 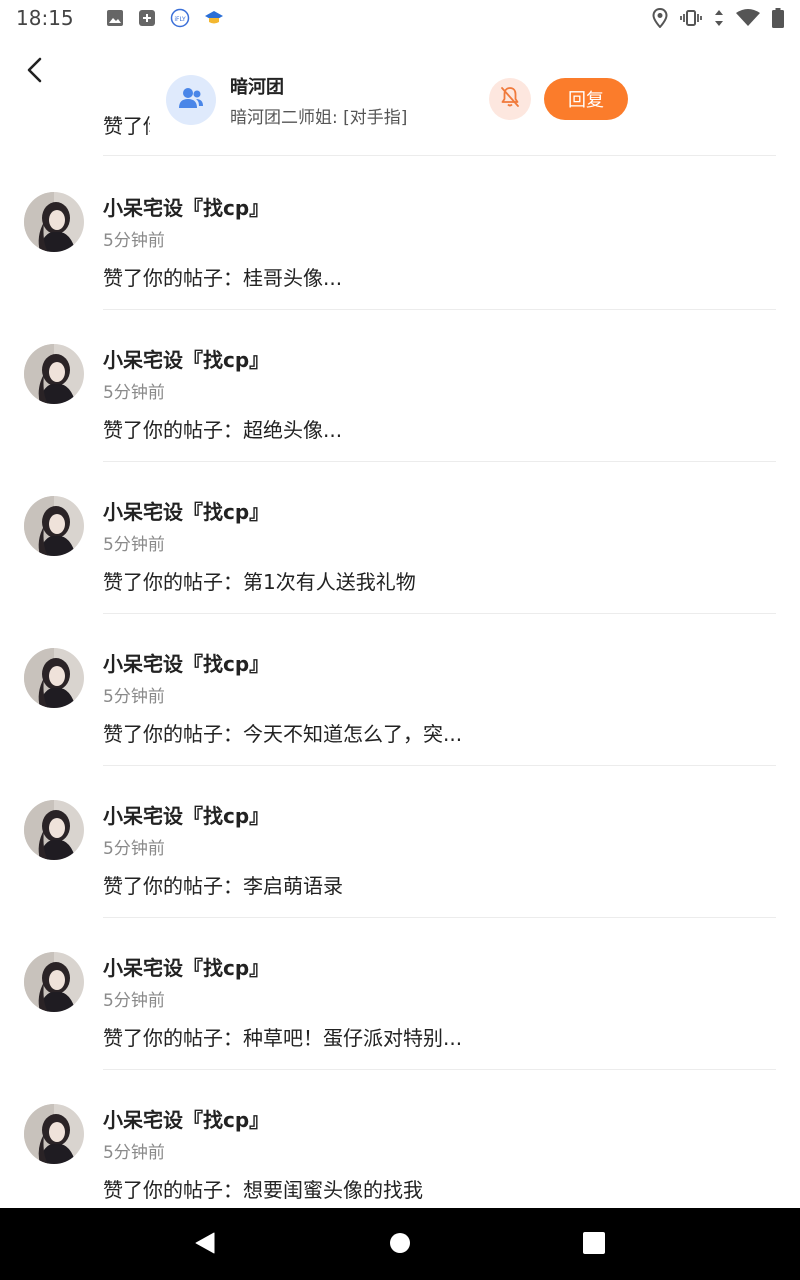 I want to click on nav-home-button, so click(x=400, y=1245).